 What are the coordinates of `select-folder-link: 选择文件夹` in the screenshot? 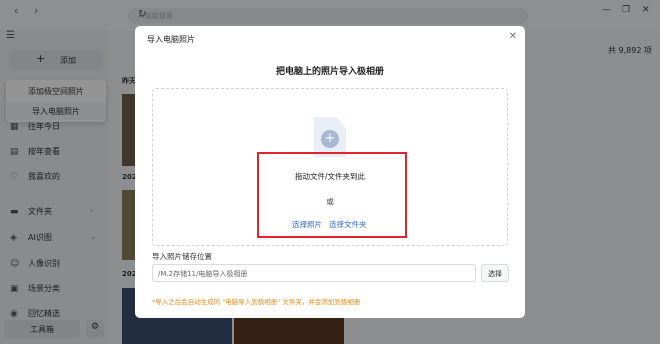 It's located at (348, 224).